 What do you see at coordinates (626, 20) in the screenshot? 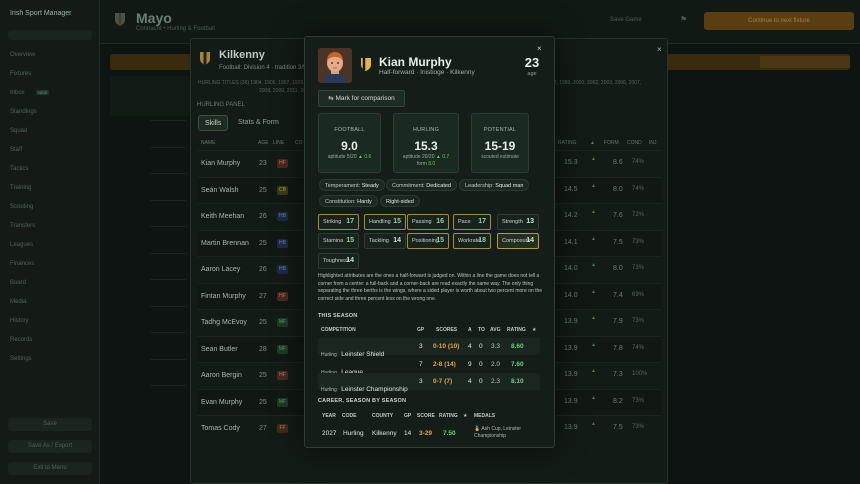
I see `save-game-link: Save Game` at bounding box center [626, 20].